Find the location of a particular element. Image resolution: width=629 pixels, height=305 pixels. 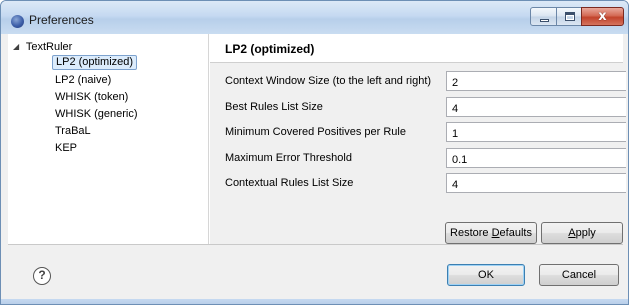

close-button: x is located at coordinates (602, 16).